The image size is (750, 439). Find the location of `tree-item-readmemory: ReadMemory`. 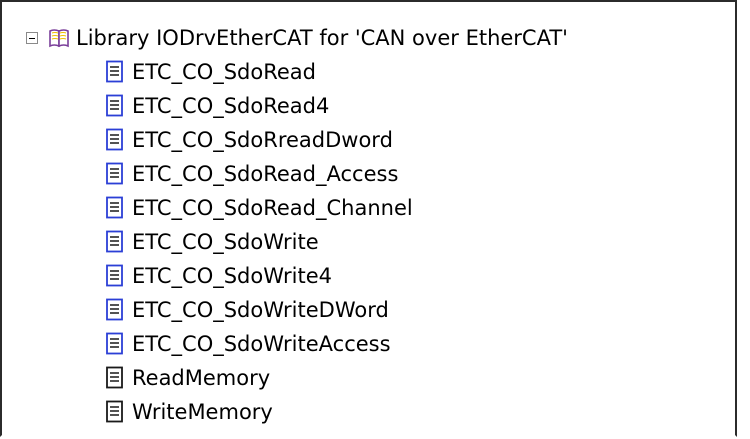

tree-item-readmemory: ReadMemory is located at coordinates (259, 378).